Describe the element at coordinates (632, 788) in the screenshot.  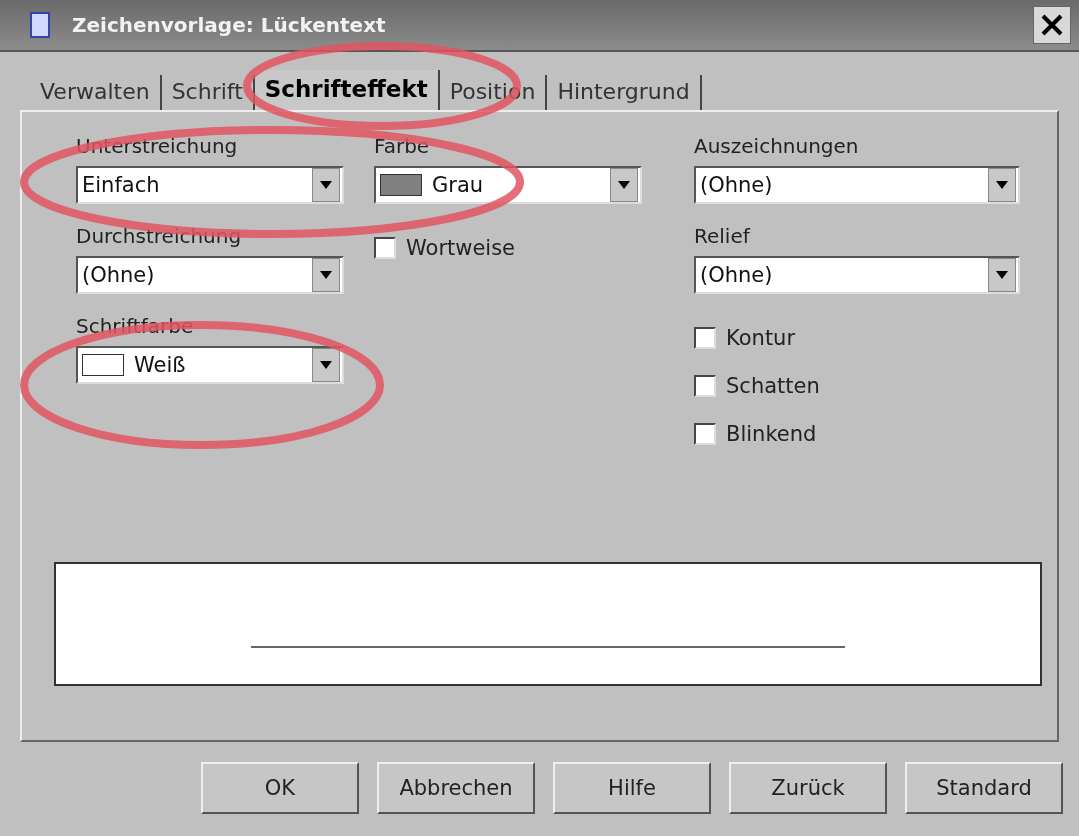
I see `dialog-button: Hilfe` at that location.